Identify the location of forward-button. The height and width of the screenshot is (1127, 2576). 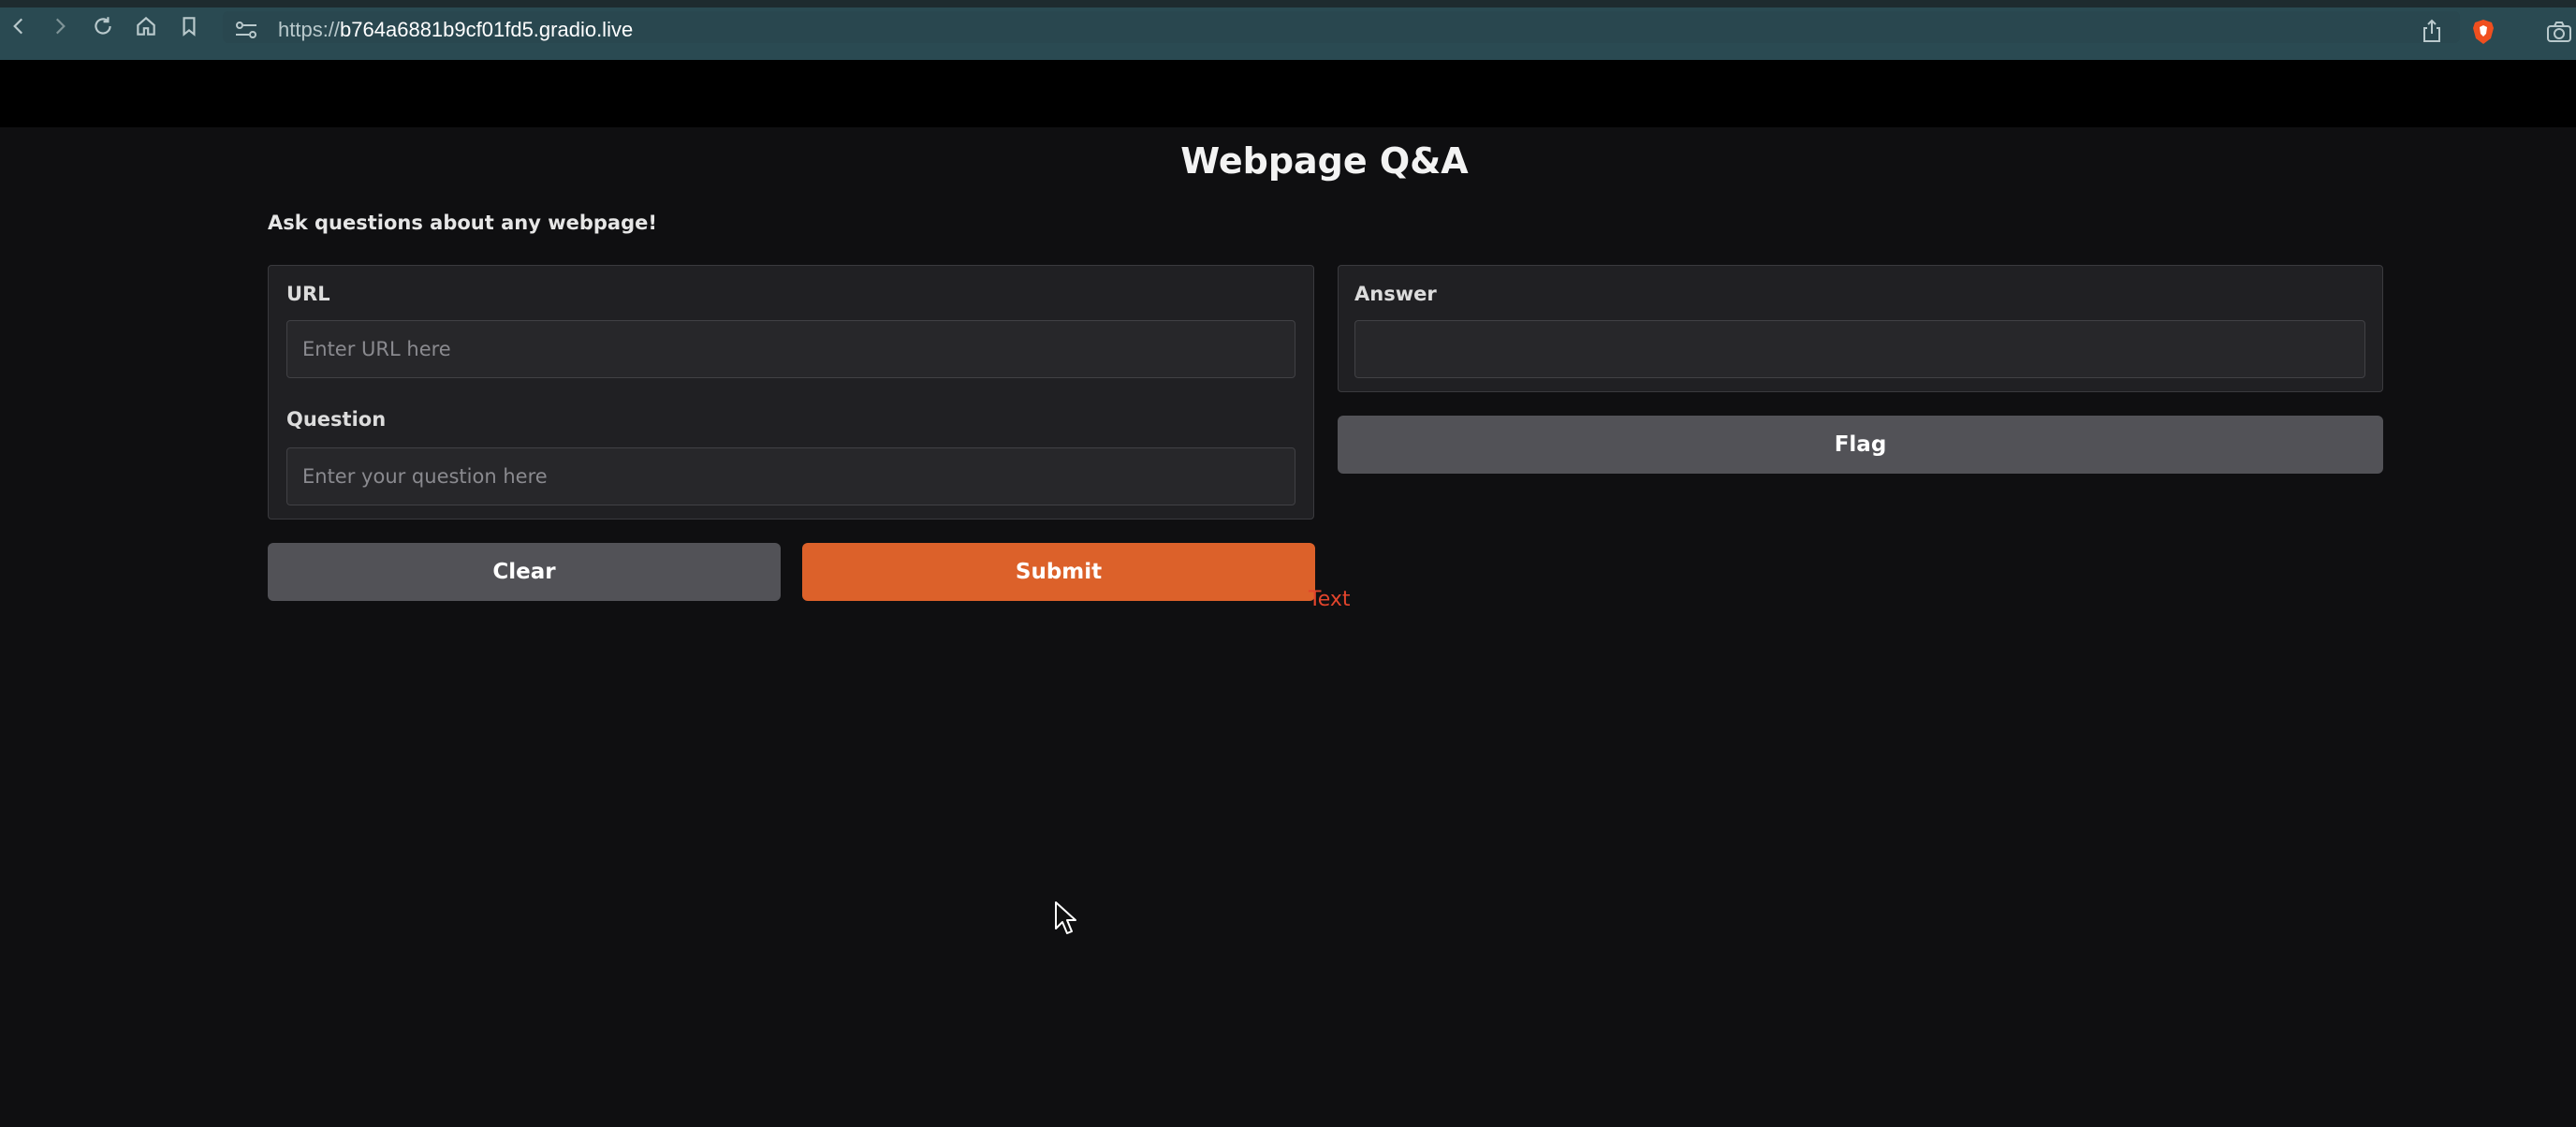
(60, 26).